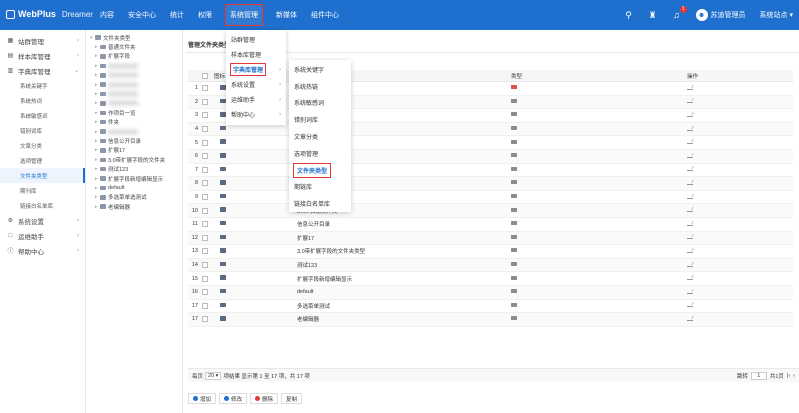 The height and width of the screenshot is (413, 799). Describe the element at coordinates (490, 171) in the screenshot. I see `table-row: 7制作项` at that location.